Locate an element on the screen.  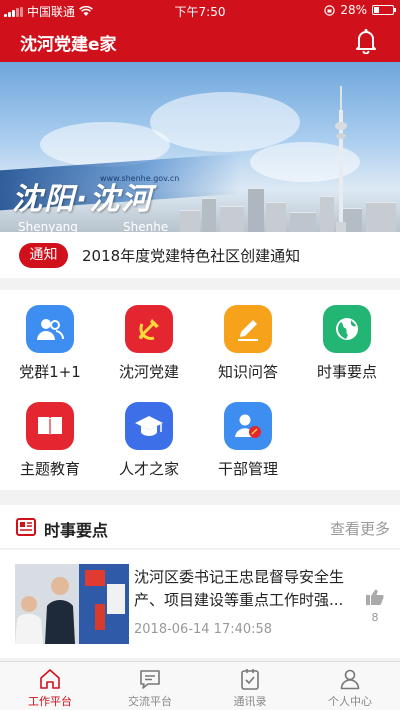
battery-percent: 28% is located at coordinates (353, 10).